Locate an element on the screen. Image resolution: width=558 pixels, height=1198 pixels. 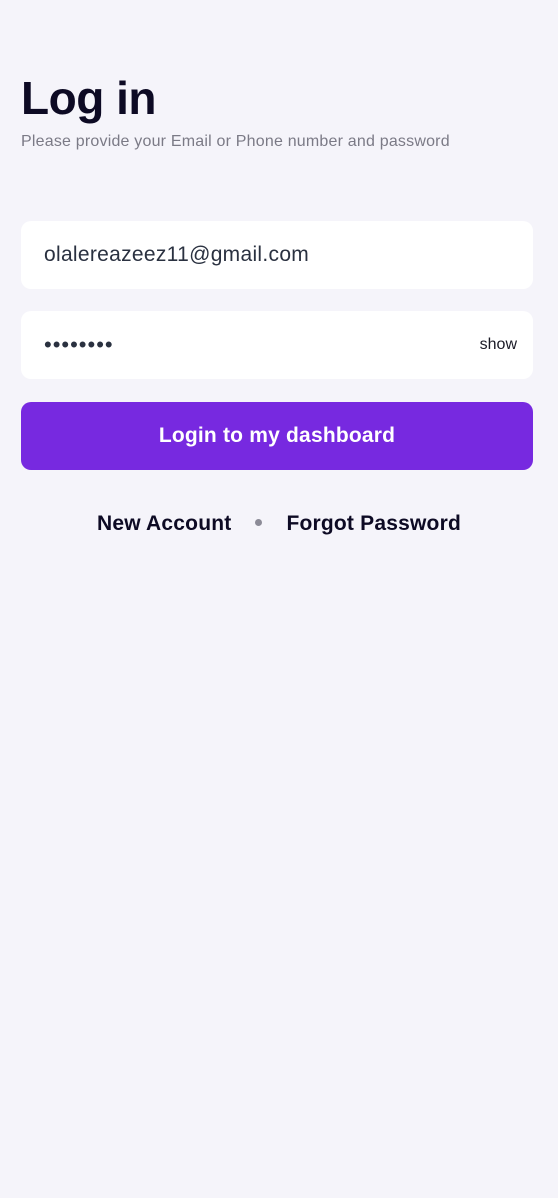
new-account-link: New Account is located at coordinates (164, 524).